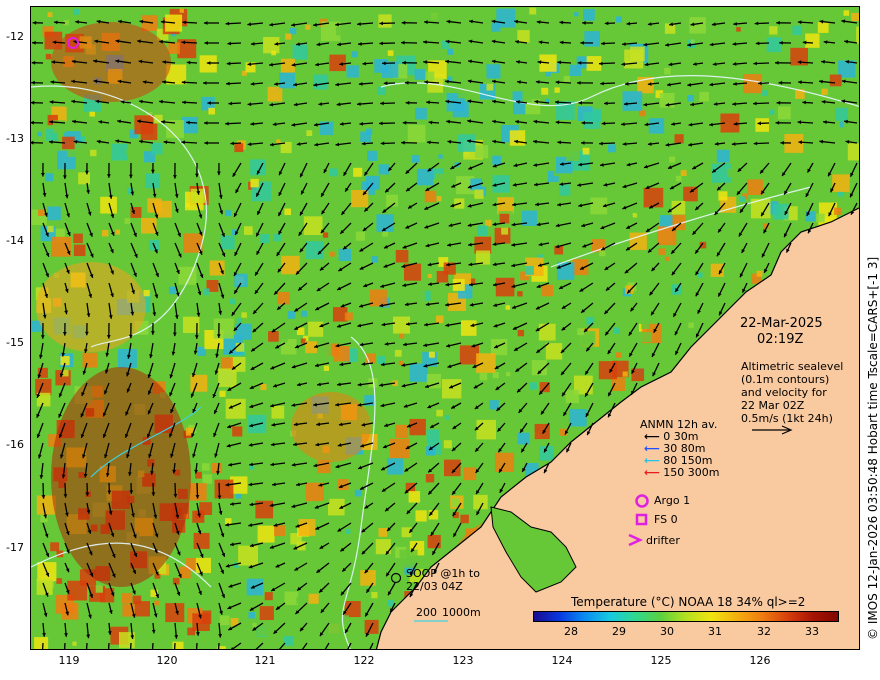 This screenshot has width=880, height=680. What do you see at coordinates (772, 430) in the screenshot?
I see `velocity-scale-arrow` at bounding box center [772, 430].